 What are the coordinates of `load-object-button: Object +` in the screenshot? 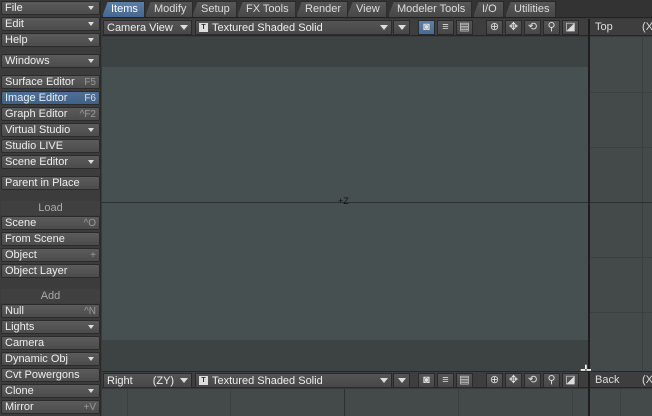 It's located at (50, 255).